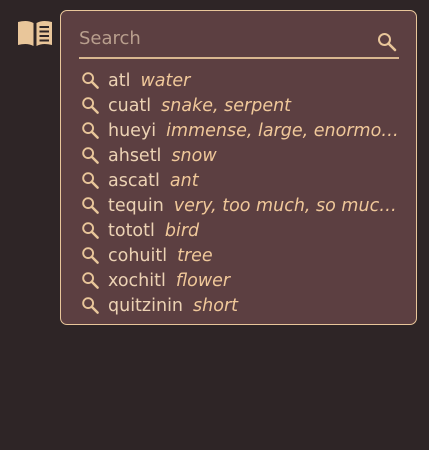 The height and width of the screenshot is (450, 429). Describe the element at coordinates (241, 180) in the screenshot. I see `search-result-item: ascatl ant` at that location.